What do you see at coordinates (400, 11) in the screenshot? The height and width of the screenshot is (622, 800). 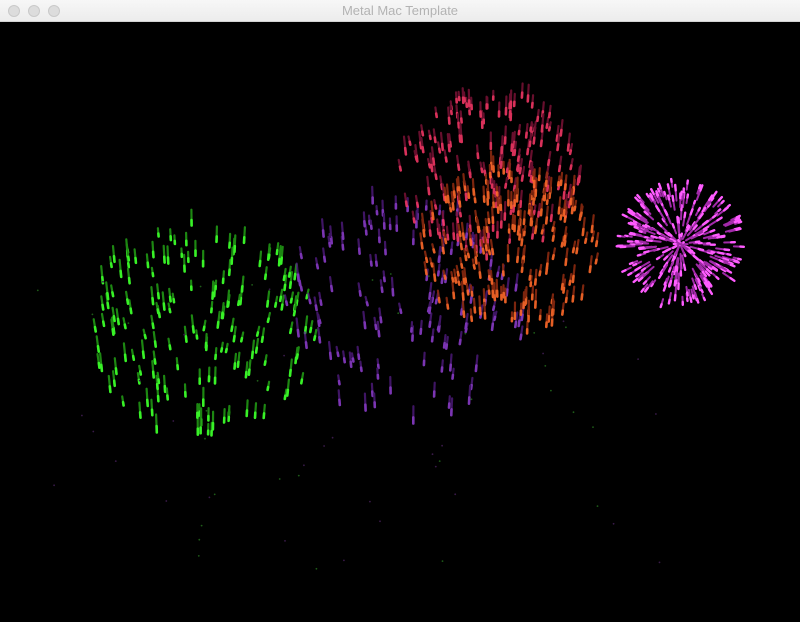 I see `title-bar: Metal Mac Template` at bounding box center [400, 11].